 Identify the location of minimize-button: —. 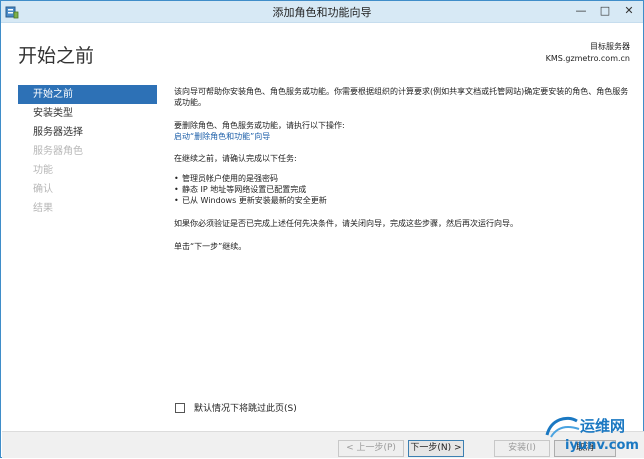
(581, 11).